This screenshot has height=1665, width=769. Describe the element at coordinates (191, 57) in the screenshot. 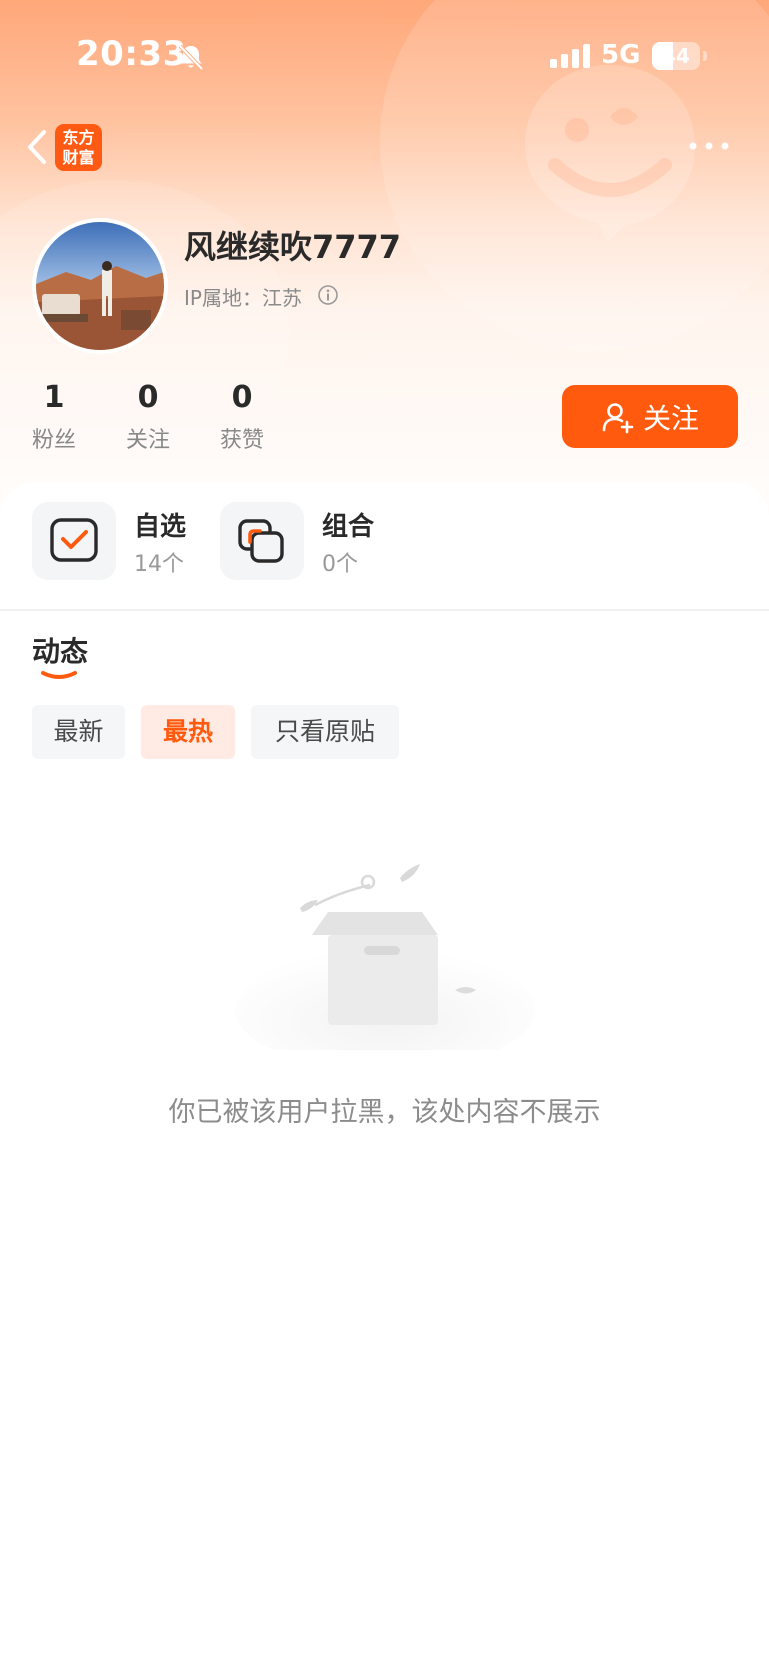

I see `bell-off-icon` at that location.